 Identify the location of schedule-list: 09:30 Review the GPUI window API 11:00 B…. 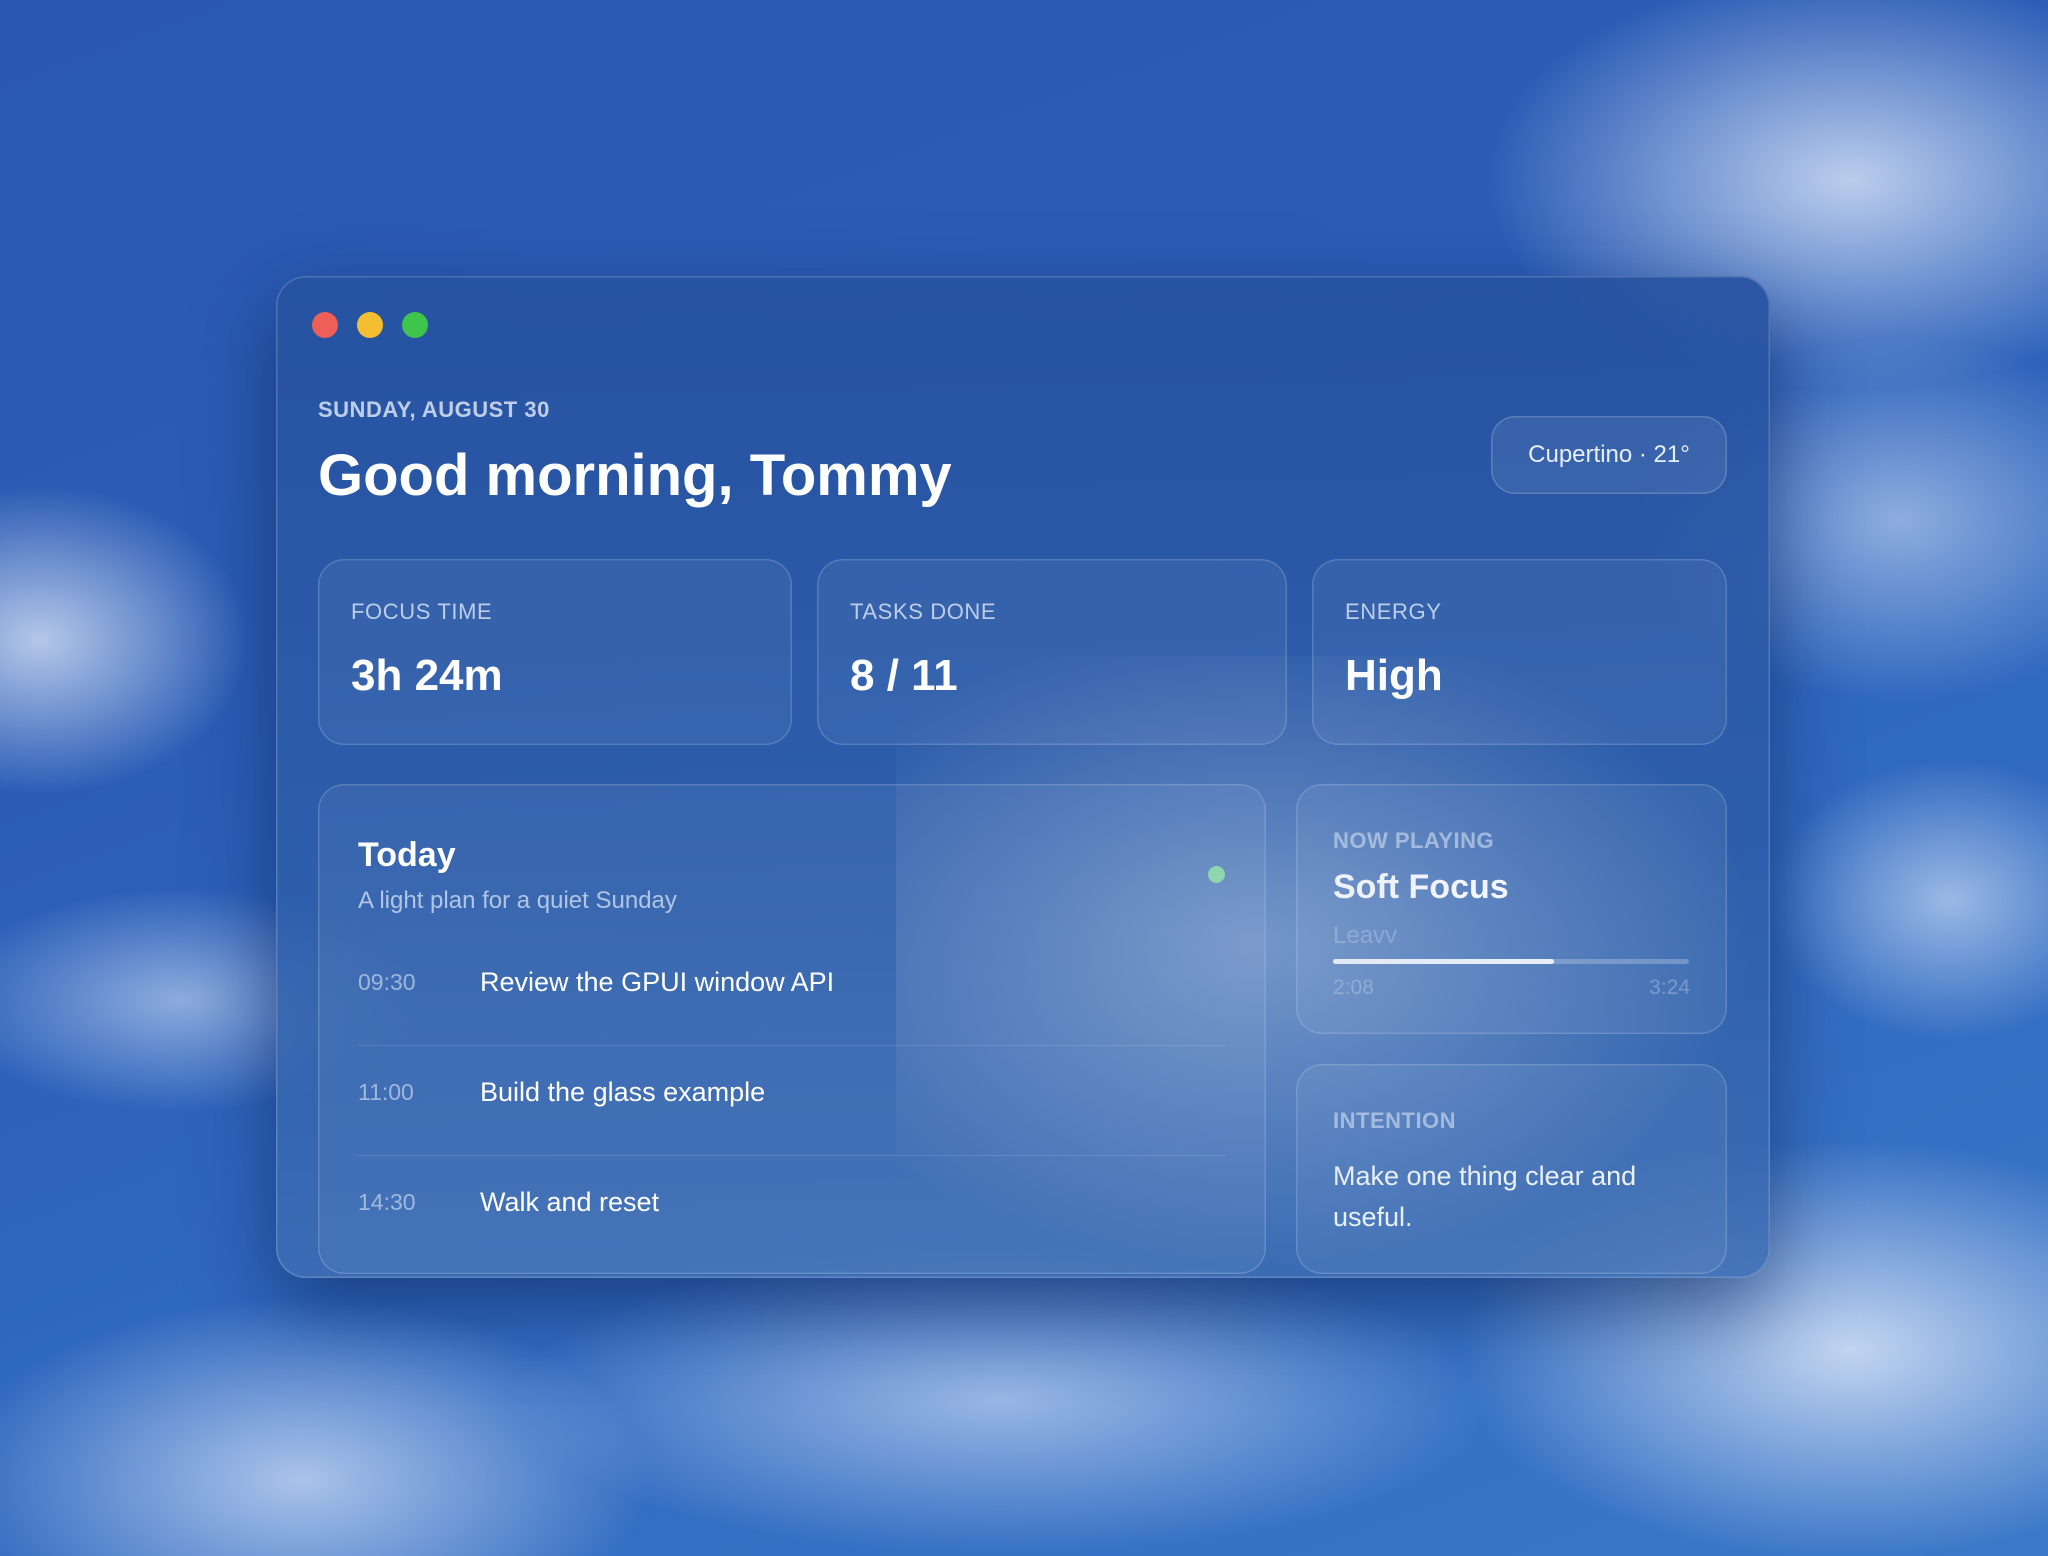
(792, 1100).